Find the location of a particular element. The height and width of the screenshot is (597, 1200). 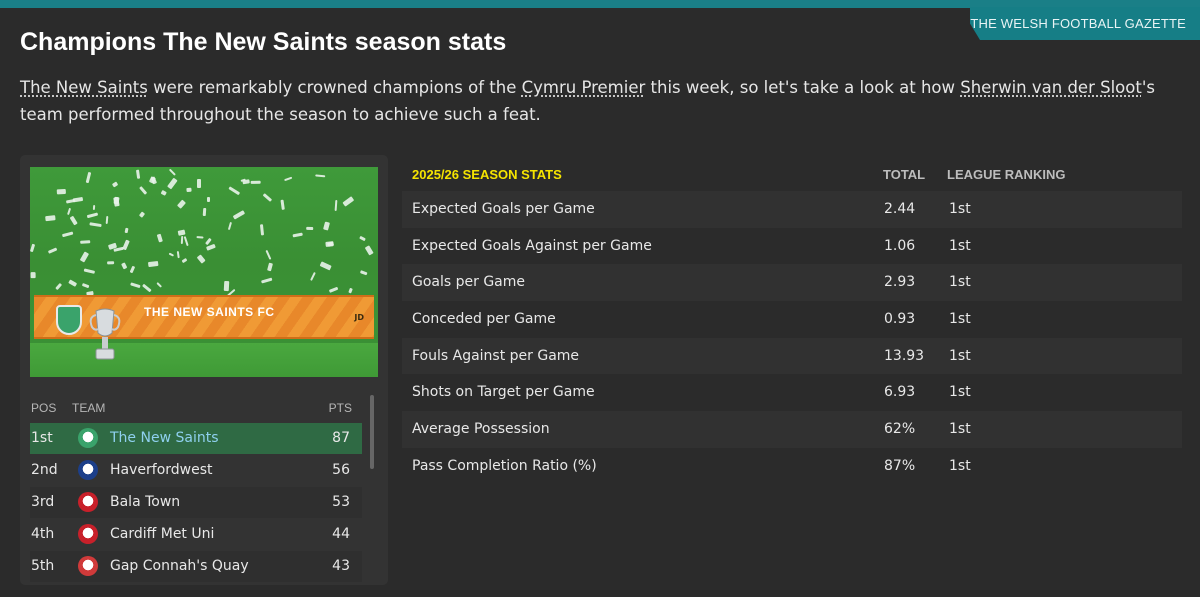

row-points: 56 is located at coordinates (341, 470).